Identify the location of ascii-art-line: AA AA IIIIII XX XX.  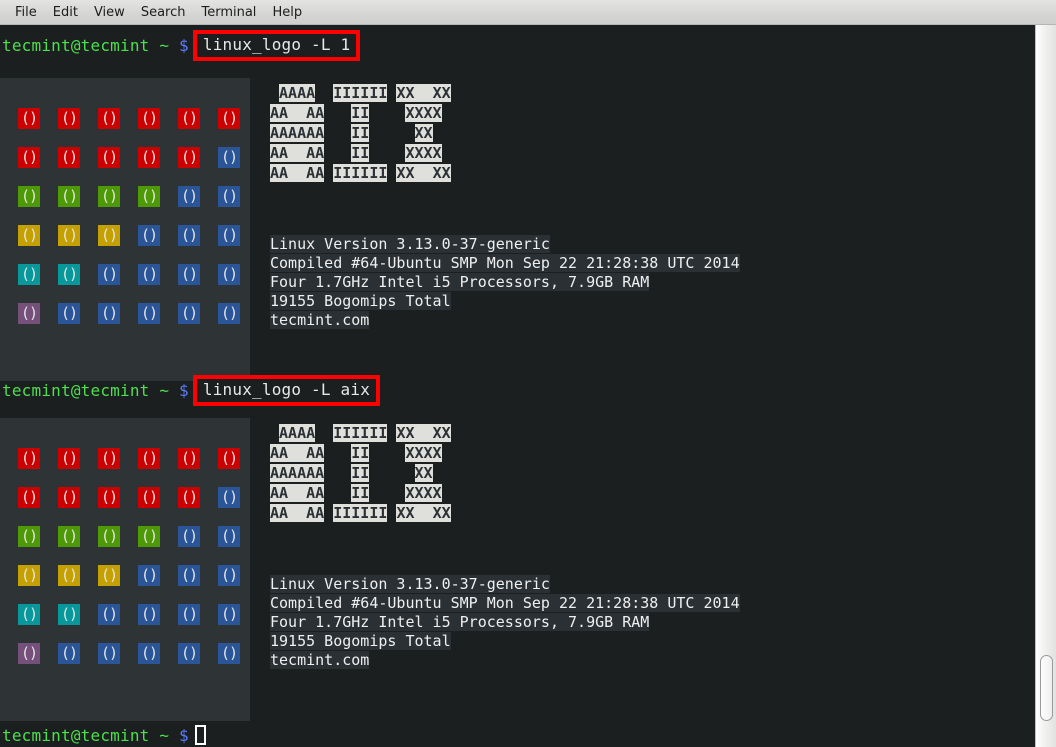
(365, 513).